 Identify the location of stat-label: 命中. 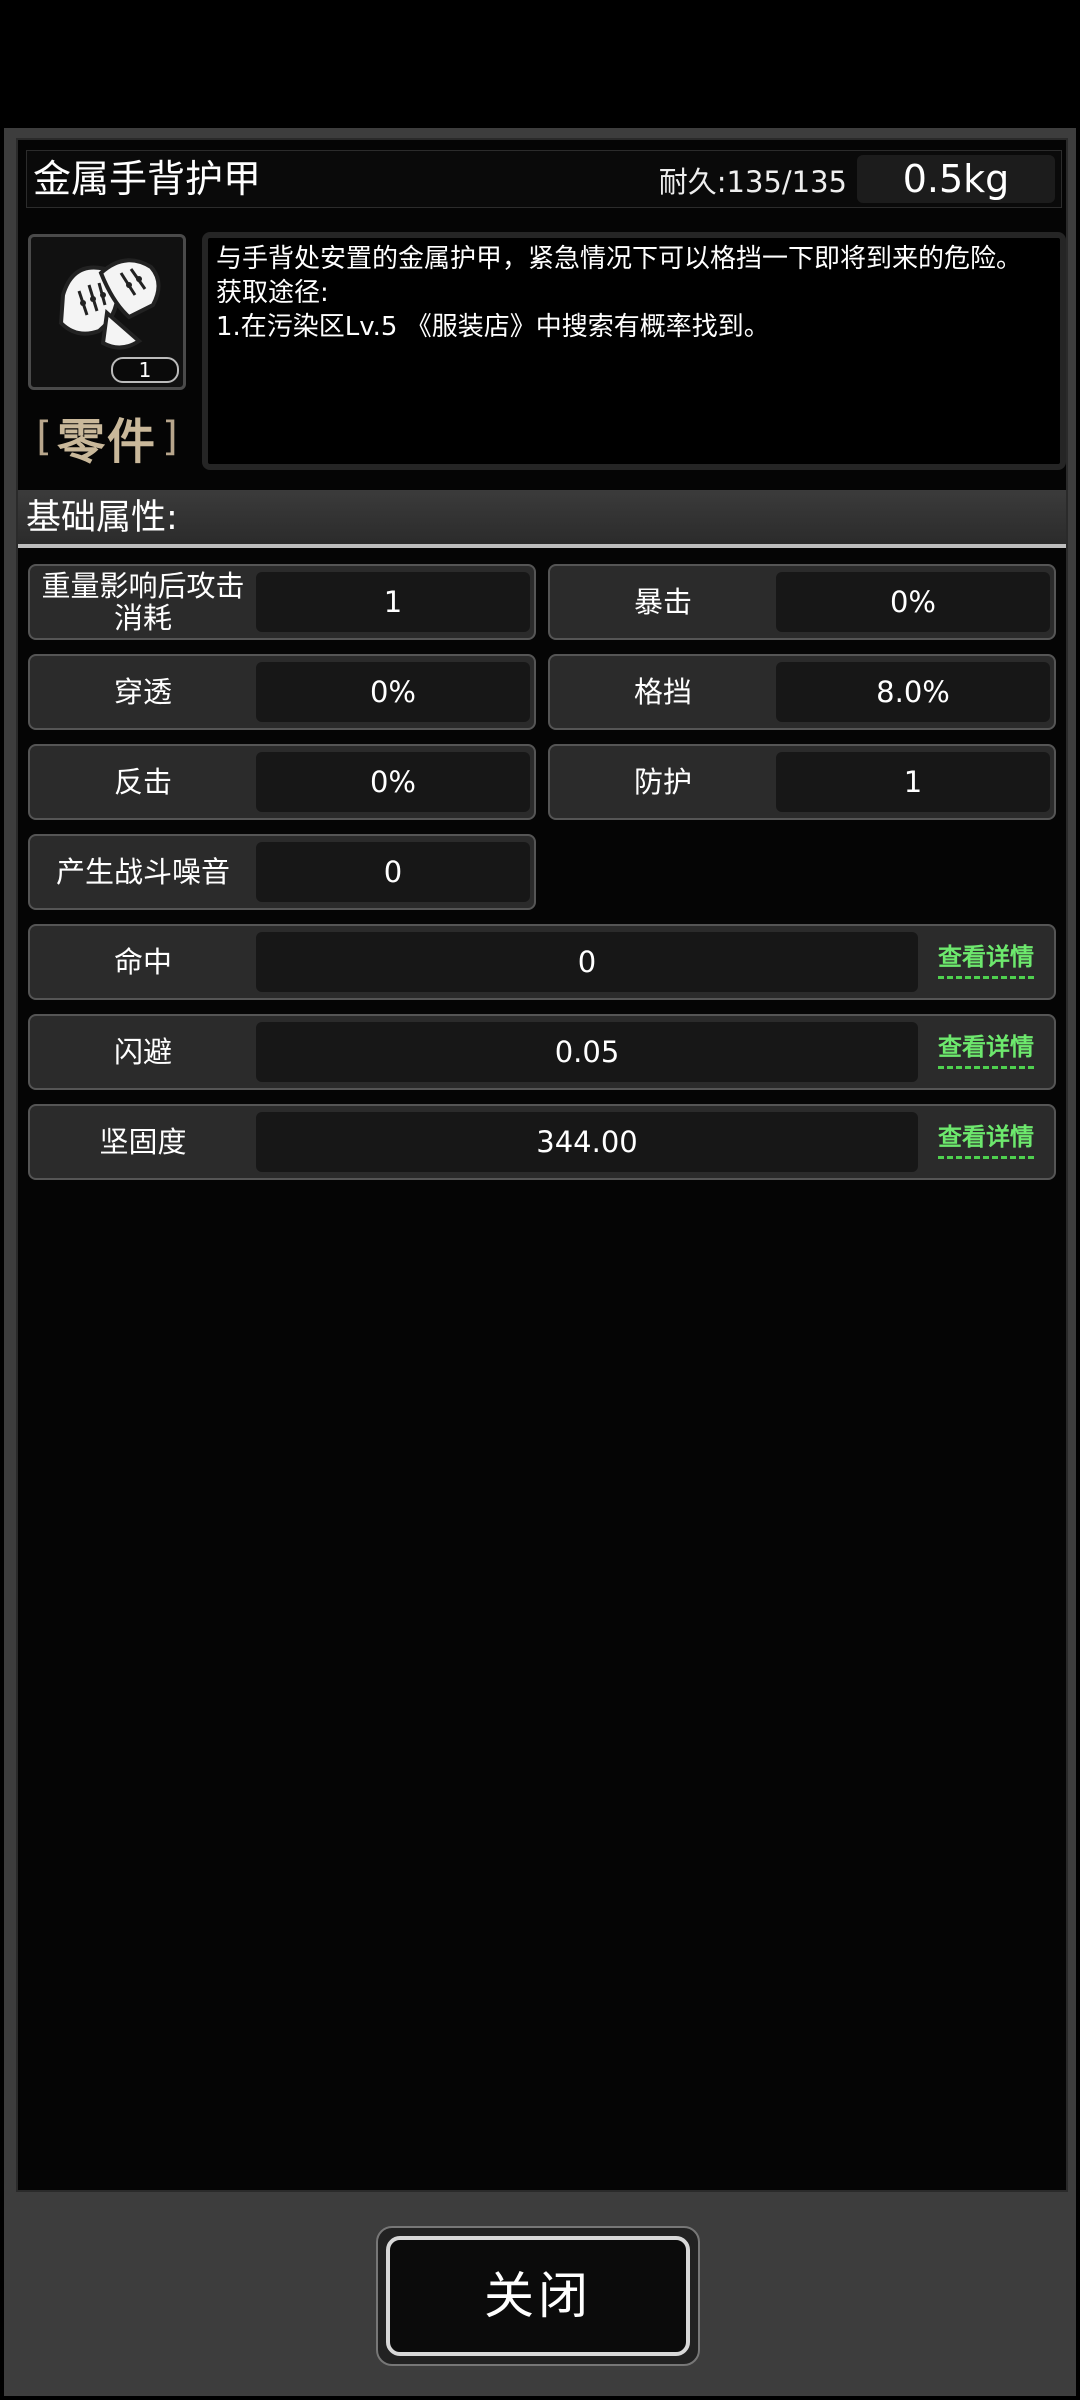
(142, 962).